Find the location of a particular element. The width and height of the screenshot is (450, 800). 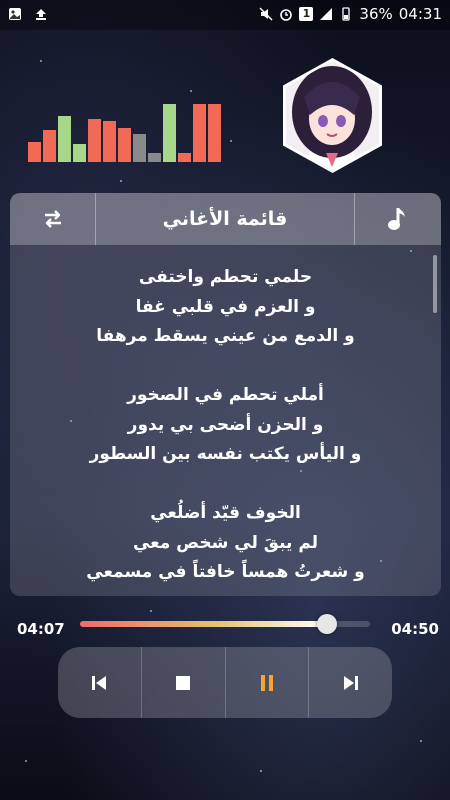

playlist-header: قائمة الأغاني is located at coordinates (225, 219).